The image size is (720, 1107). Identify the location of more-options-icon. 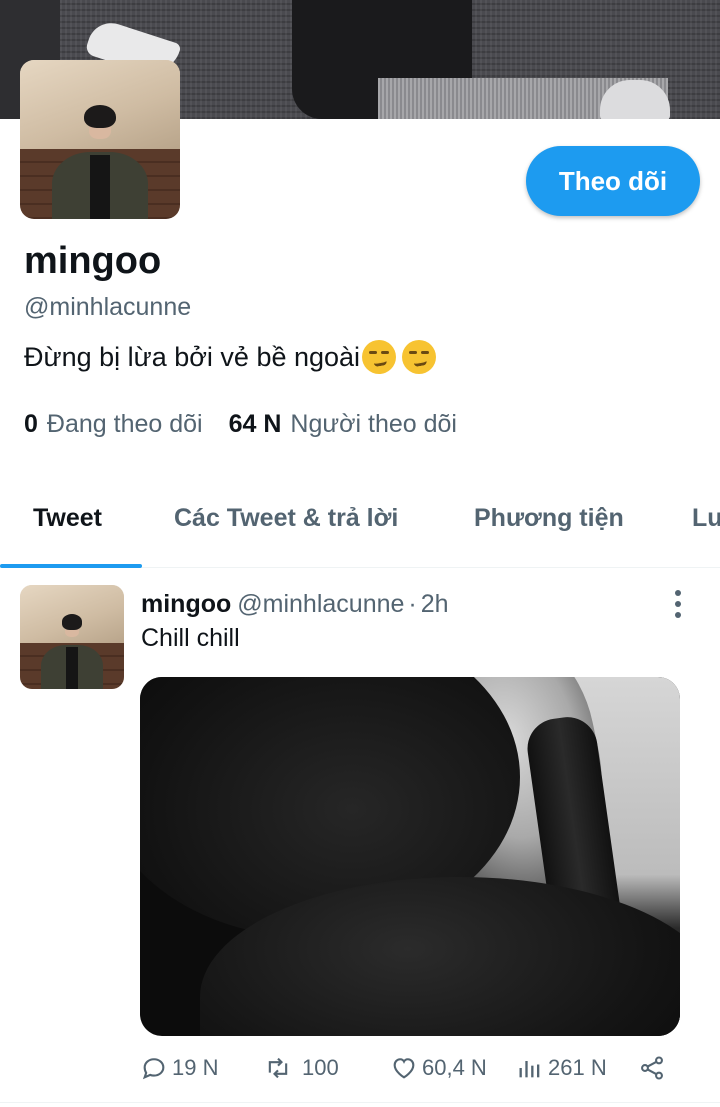
(678, 604).